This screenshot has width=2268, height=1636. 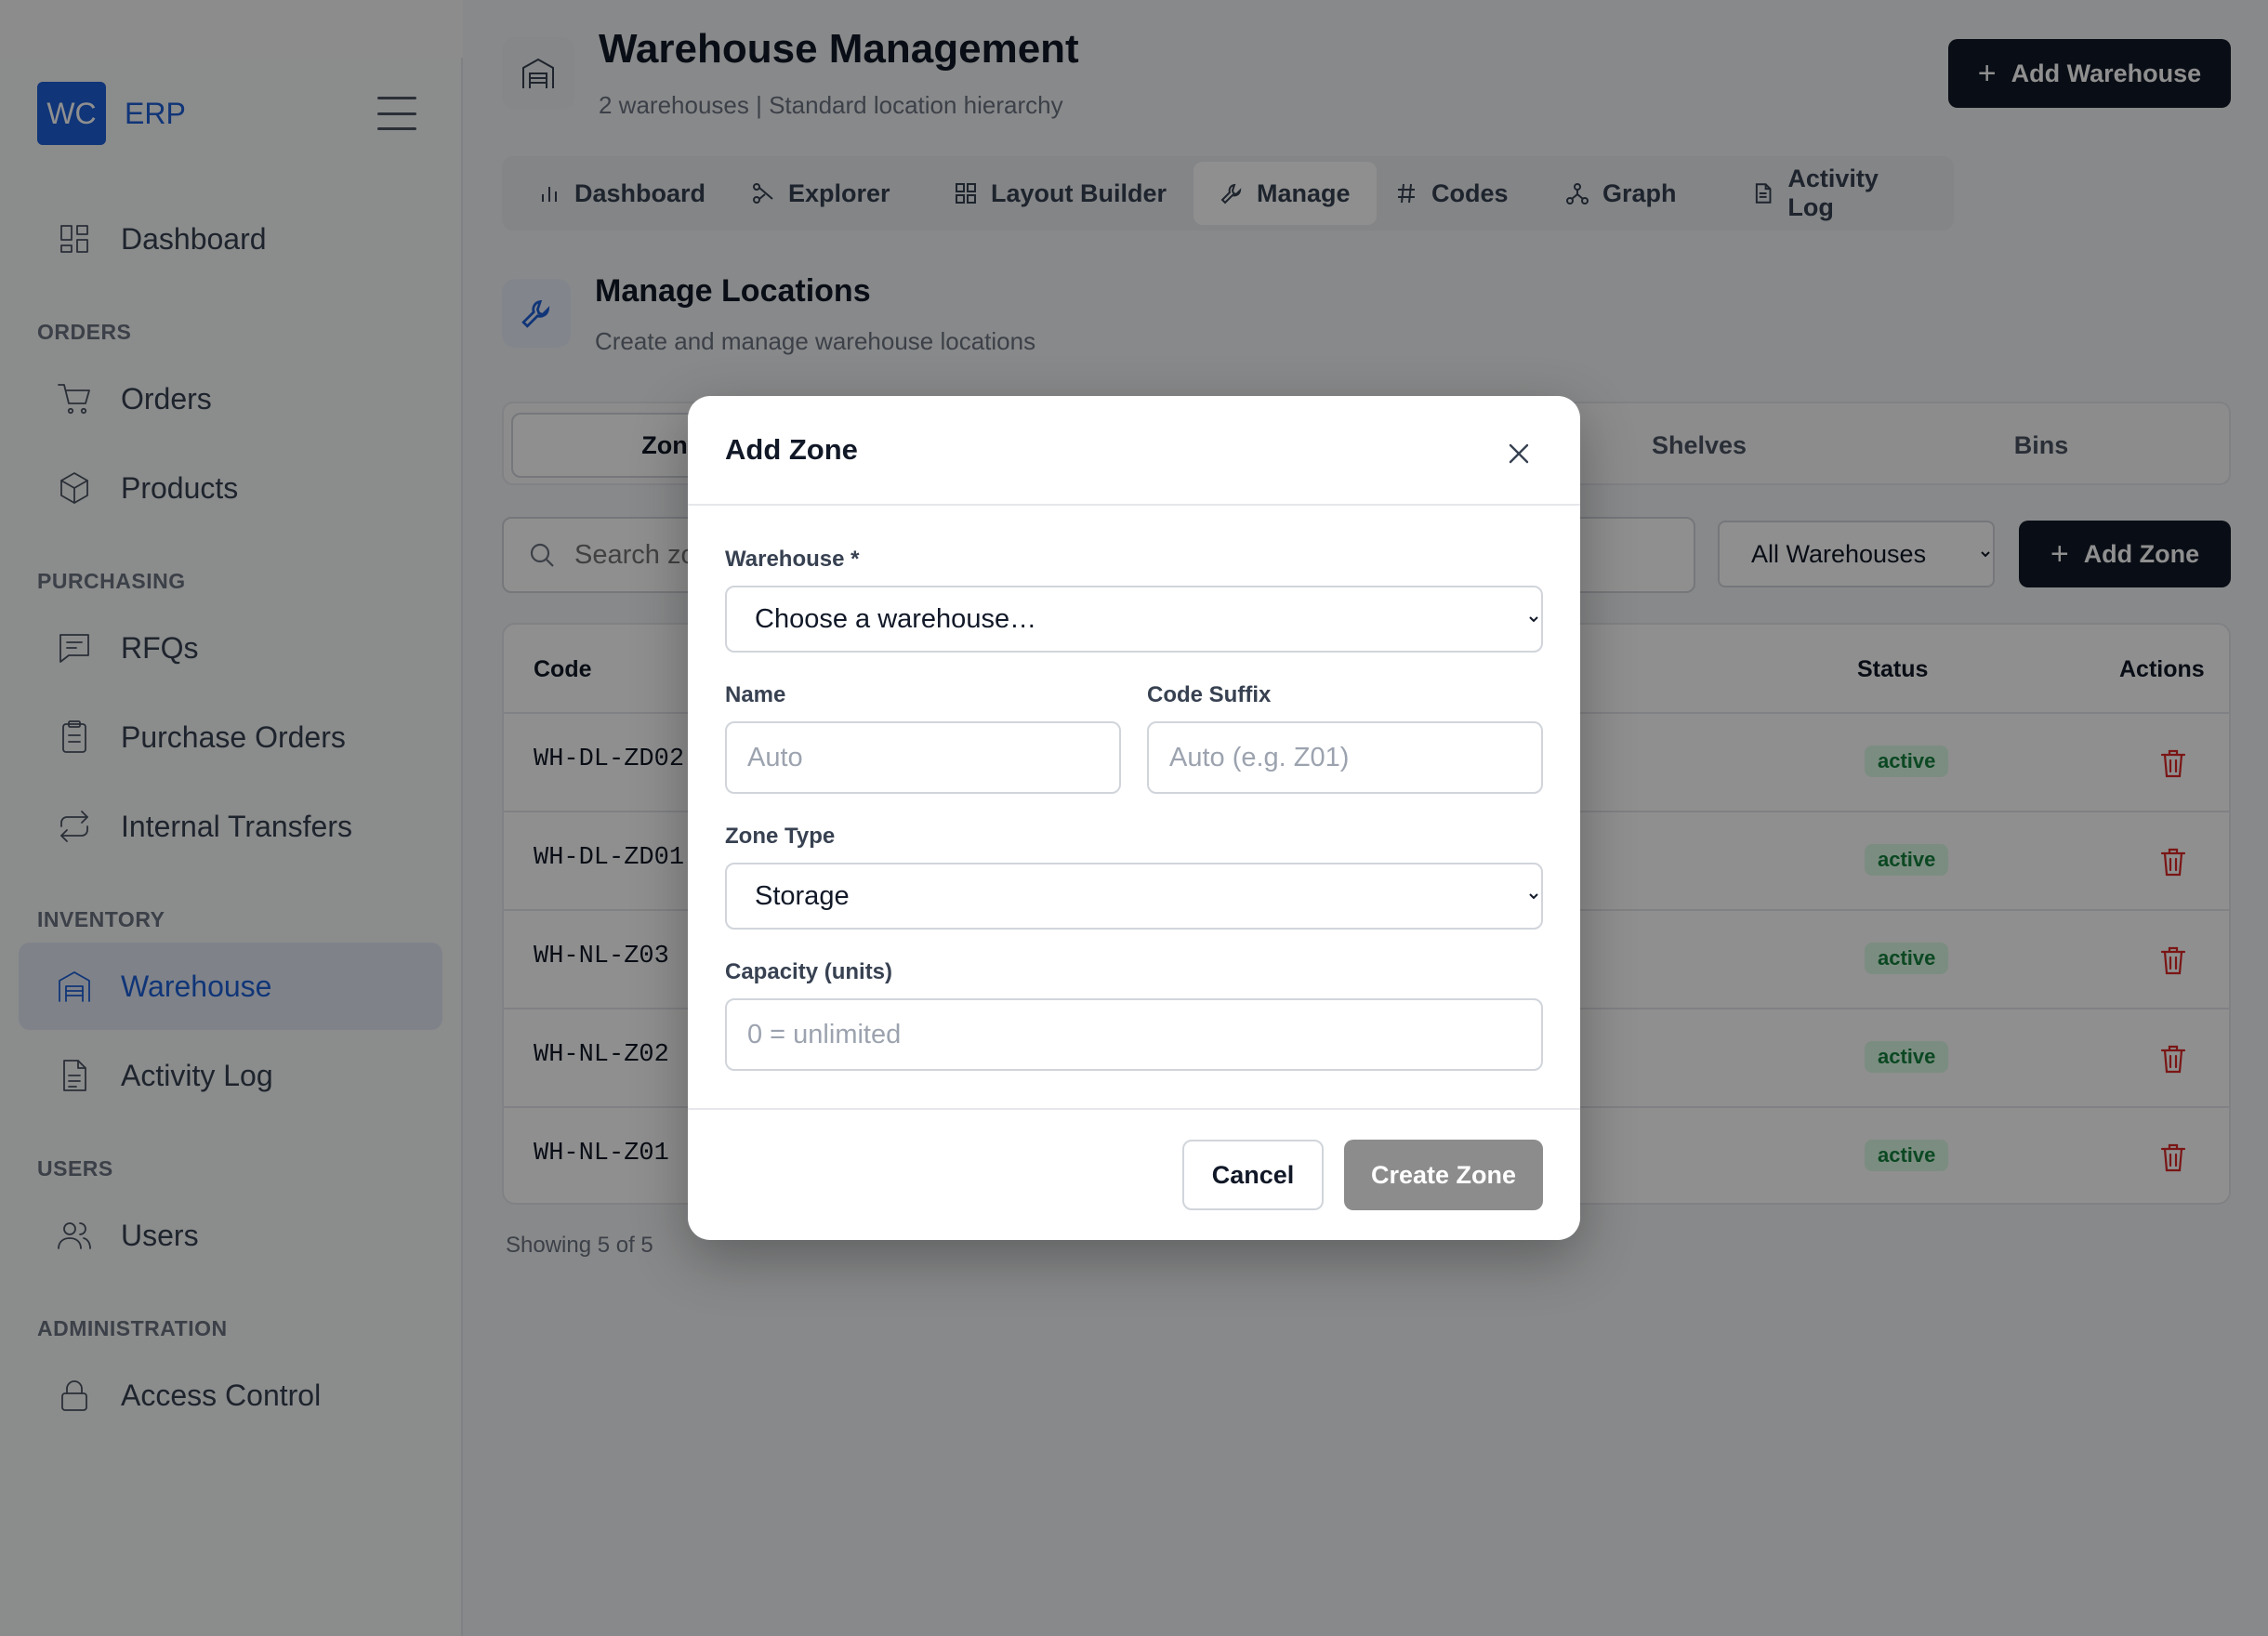 What do you see at coordinates (923, 758) in the screenshot?
I see `name-input` at bounding box center [923, 758].